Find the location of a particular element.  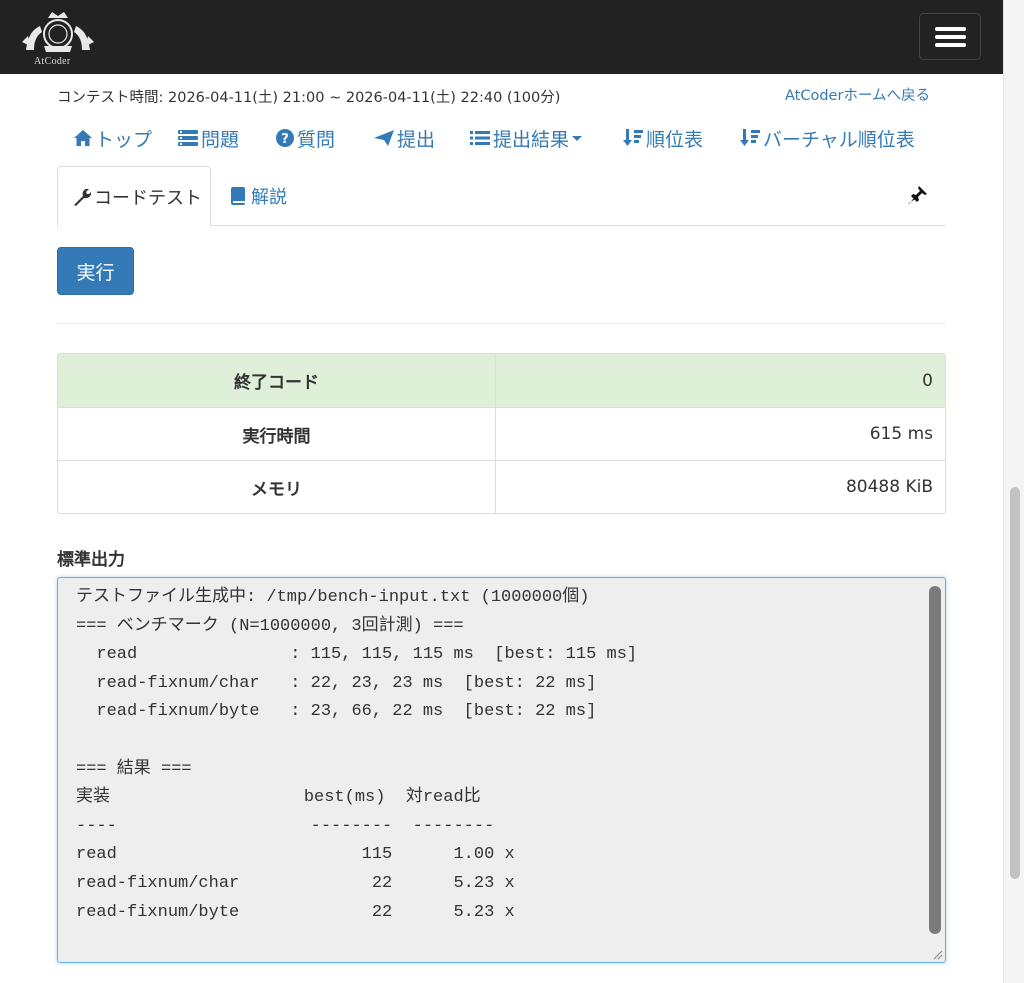

memory-value: 80488 KiB is located at coordinates (889, 487).